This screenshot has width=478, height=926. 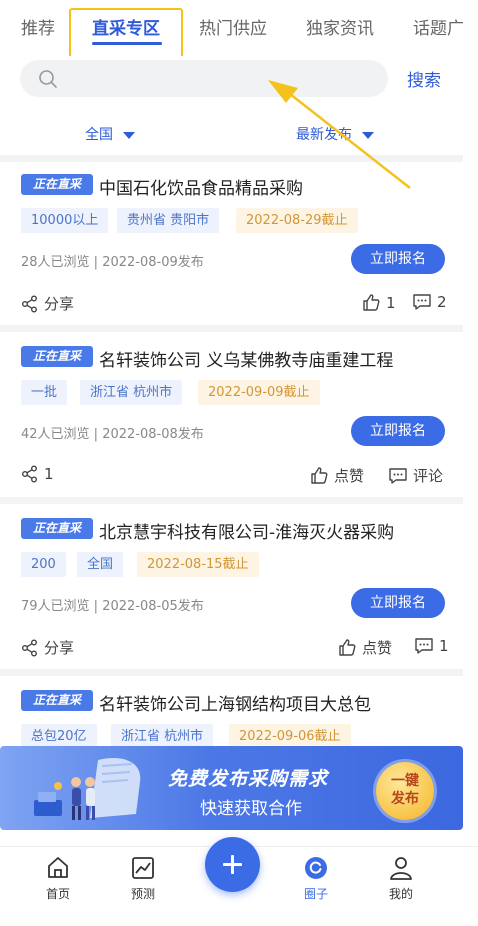 I want to click on sort-filter-label: 最新发布, so click(x=324, y=135).